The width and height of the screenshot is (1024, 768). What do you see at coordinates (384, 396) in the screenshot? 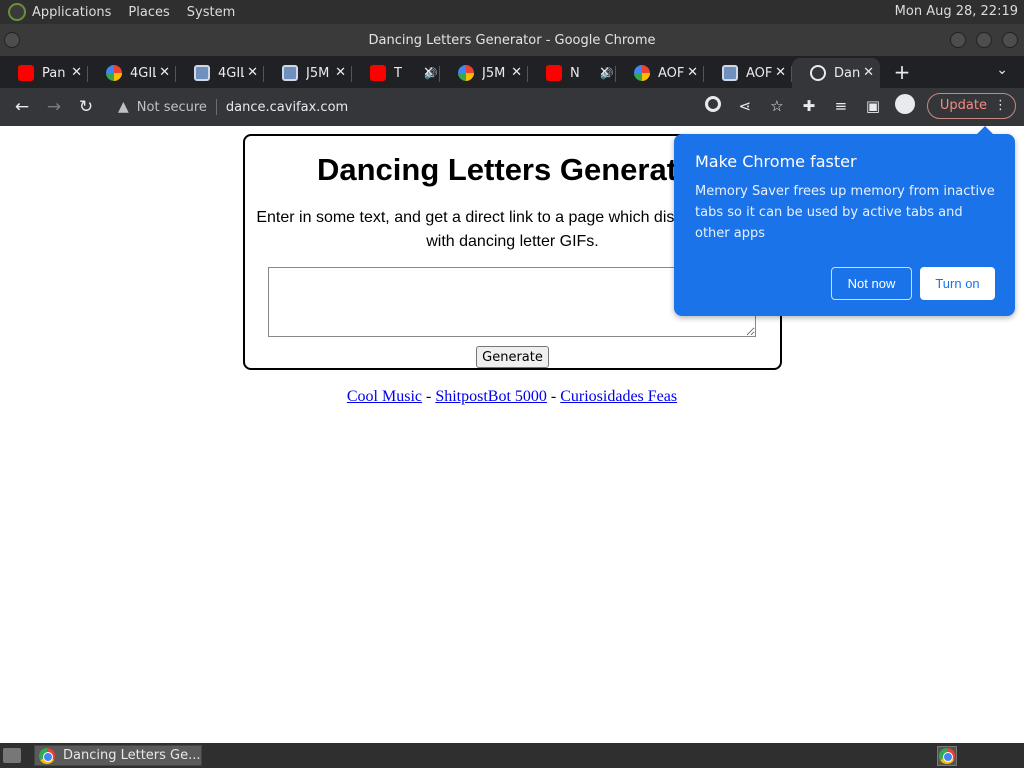
I see `cool-music-link: Cool Music` at bounding box center [384, 396].